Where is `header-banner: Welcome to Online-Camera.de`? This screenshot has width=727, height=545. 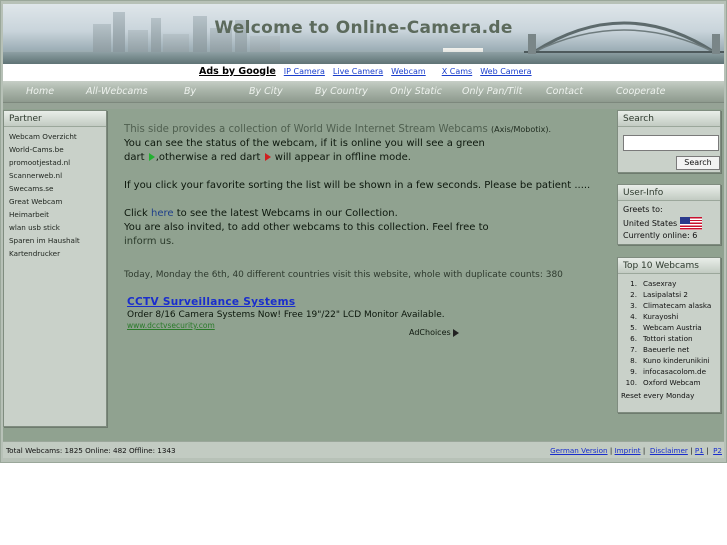
header-banner: Welcome to Online-Camera.de is located at coordinates (363, 34).